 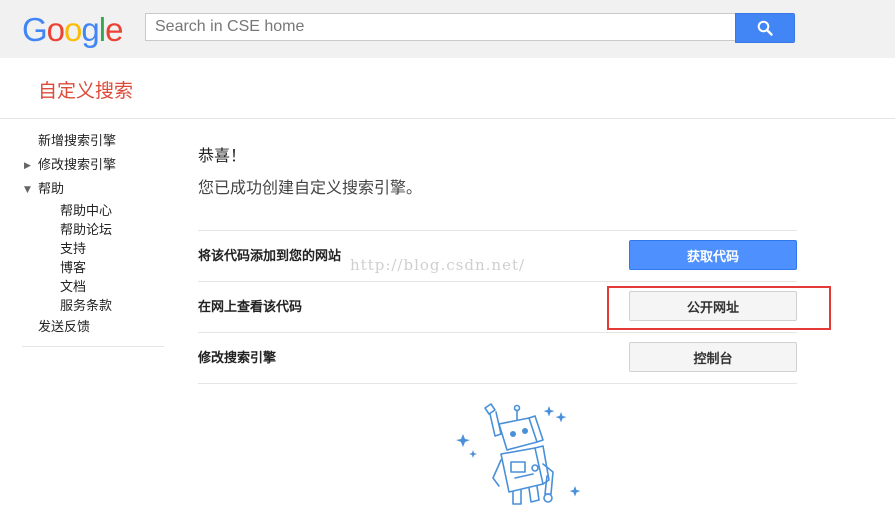 I want to click on logo-letter: G, so click(x=35, y=29).